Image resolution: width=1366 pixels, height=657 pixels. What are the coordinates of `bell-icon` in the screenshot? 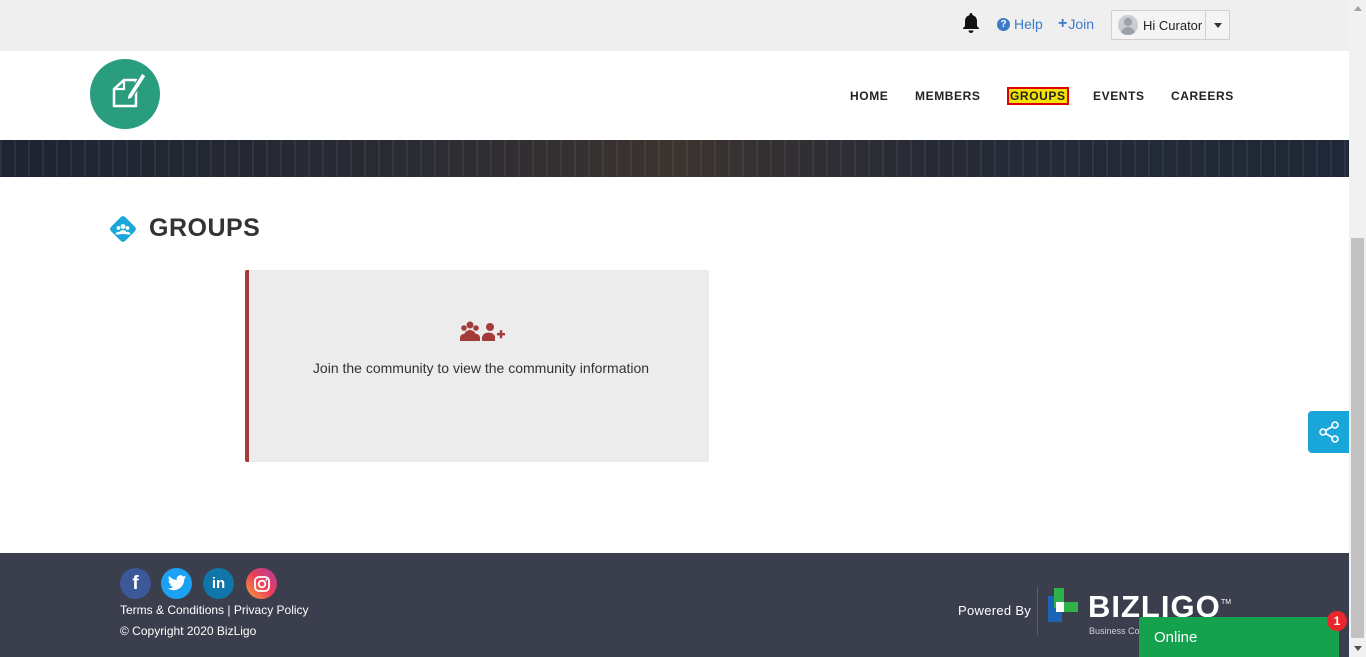 It's located at (971, 23).